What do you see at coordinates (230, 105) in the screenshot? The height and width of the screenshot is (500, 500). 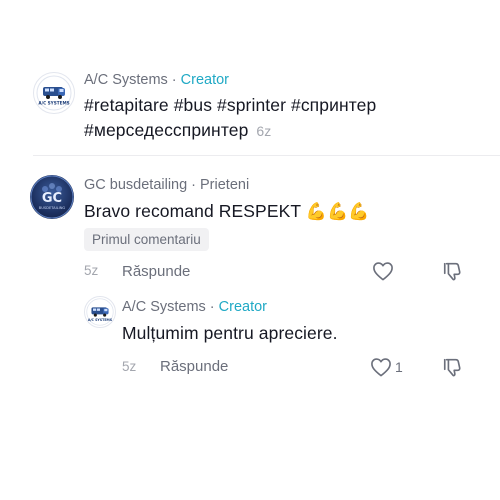 I see `comment-text: #retapitare #bus #sprinter #спринтер` at bounding box center [230, 105].